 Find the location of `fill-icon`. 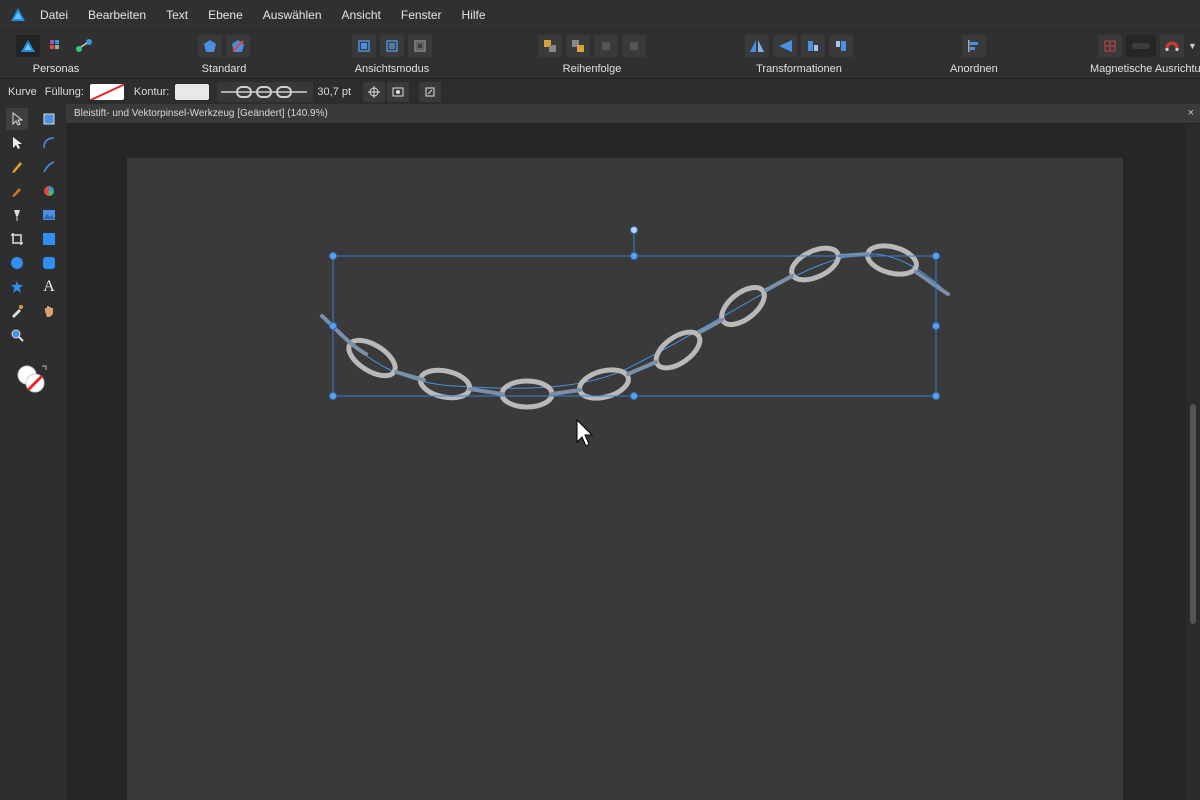

fill-icon is located at coordinates (49, 191).